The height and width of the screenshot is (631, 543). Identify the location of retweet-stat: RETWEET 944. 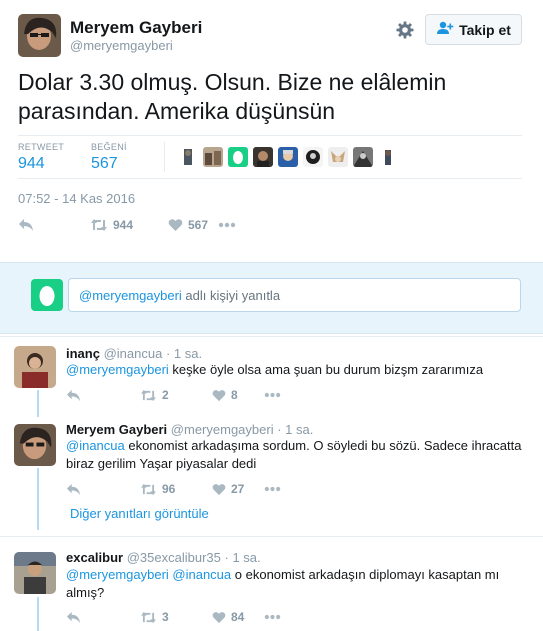
(41, 157).